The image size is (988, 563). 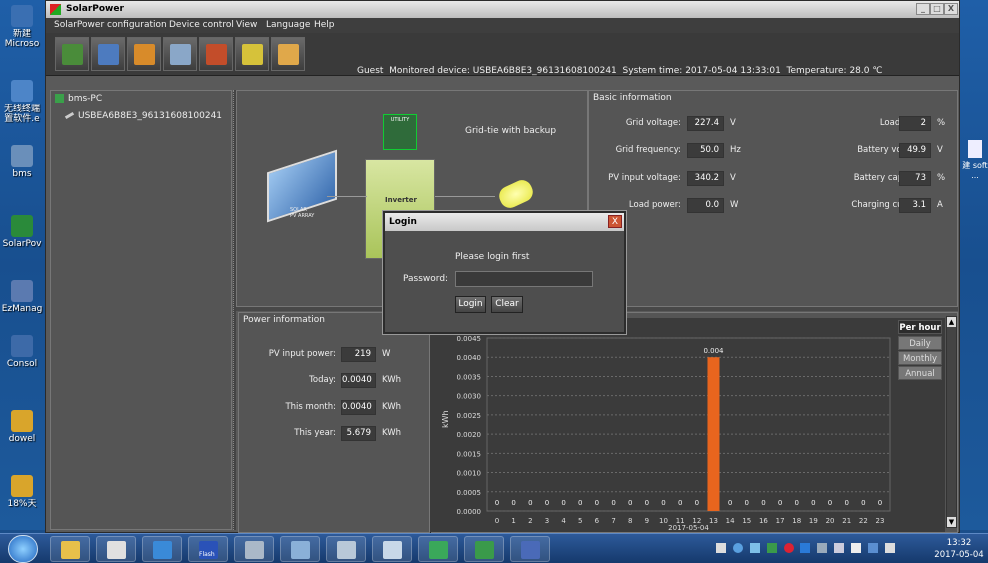 What do you see at coordinates (915, 150) in the screenshot?
I see `basic-value: 49.9` at bounding box center [915, 150].